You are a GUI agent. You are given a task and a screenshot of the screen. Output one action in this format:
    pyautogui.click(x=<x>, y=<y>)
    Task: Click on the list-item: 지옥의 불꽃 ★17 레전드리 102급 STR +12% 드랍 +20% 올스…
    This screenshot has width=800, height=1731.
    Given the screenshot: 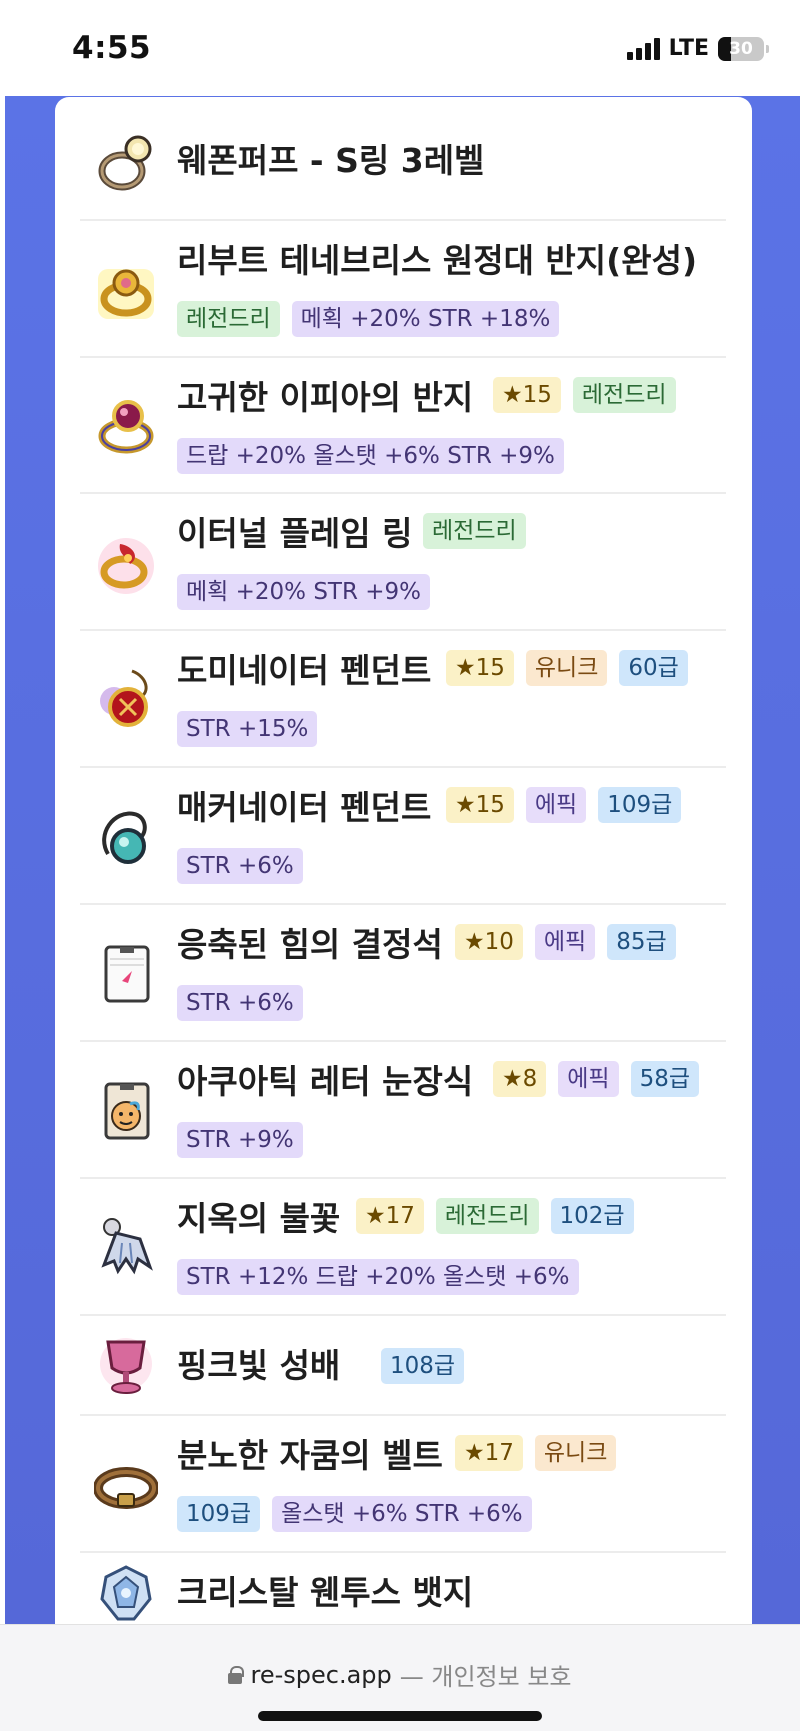 What is the action you would take?
    pyautogui.click(x=403, y=1247)
    